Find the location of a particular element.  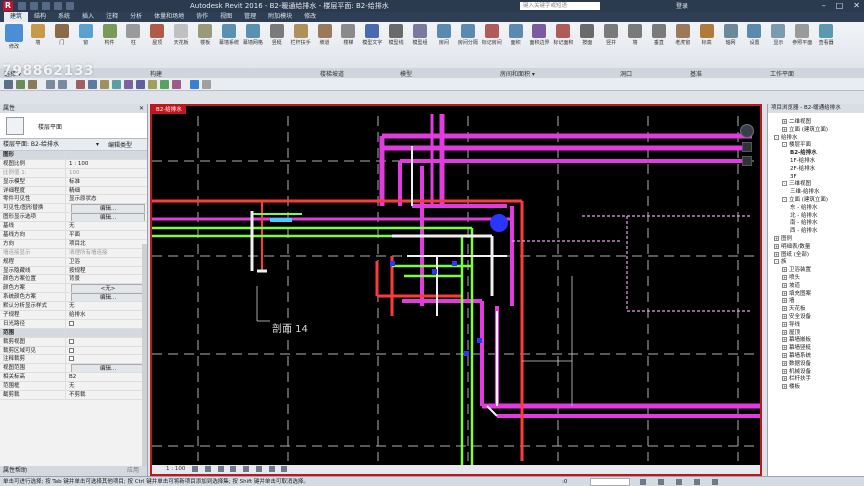

filter-icon is located at coordinates (715, 482).